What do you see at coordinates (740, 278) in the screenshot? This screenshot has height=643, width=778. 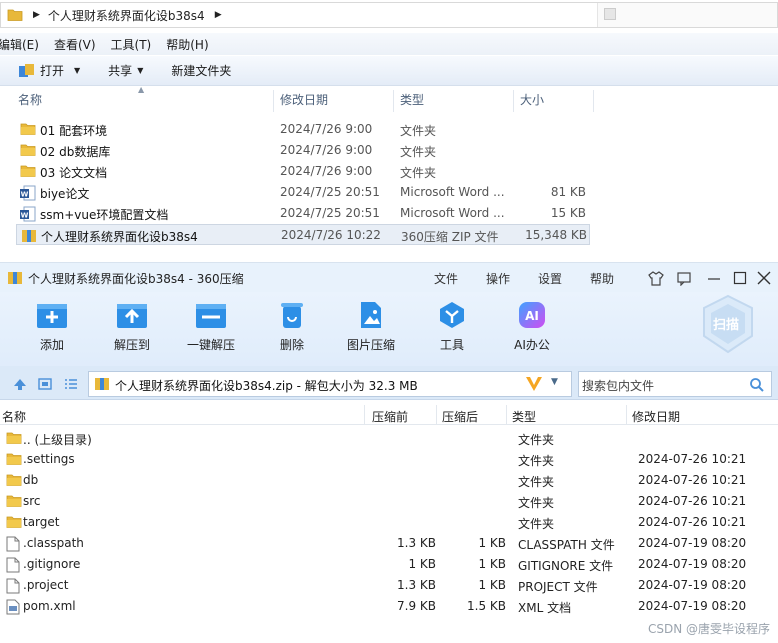 I see `maximize-icon` at bounding box center [740, 278].